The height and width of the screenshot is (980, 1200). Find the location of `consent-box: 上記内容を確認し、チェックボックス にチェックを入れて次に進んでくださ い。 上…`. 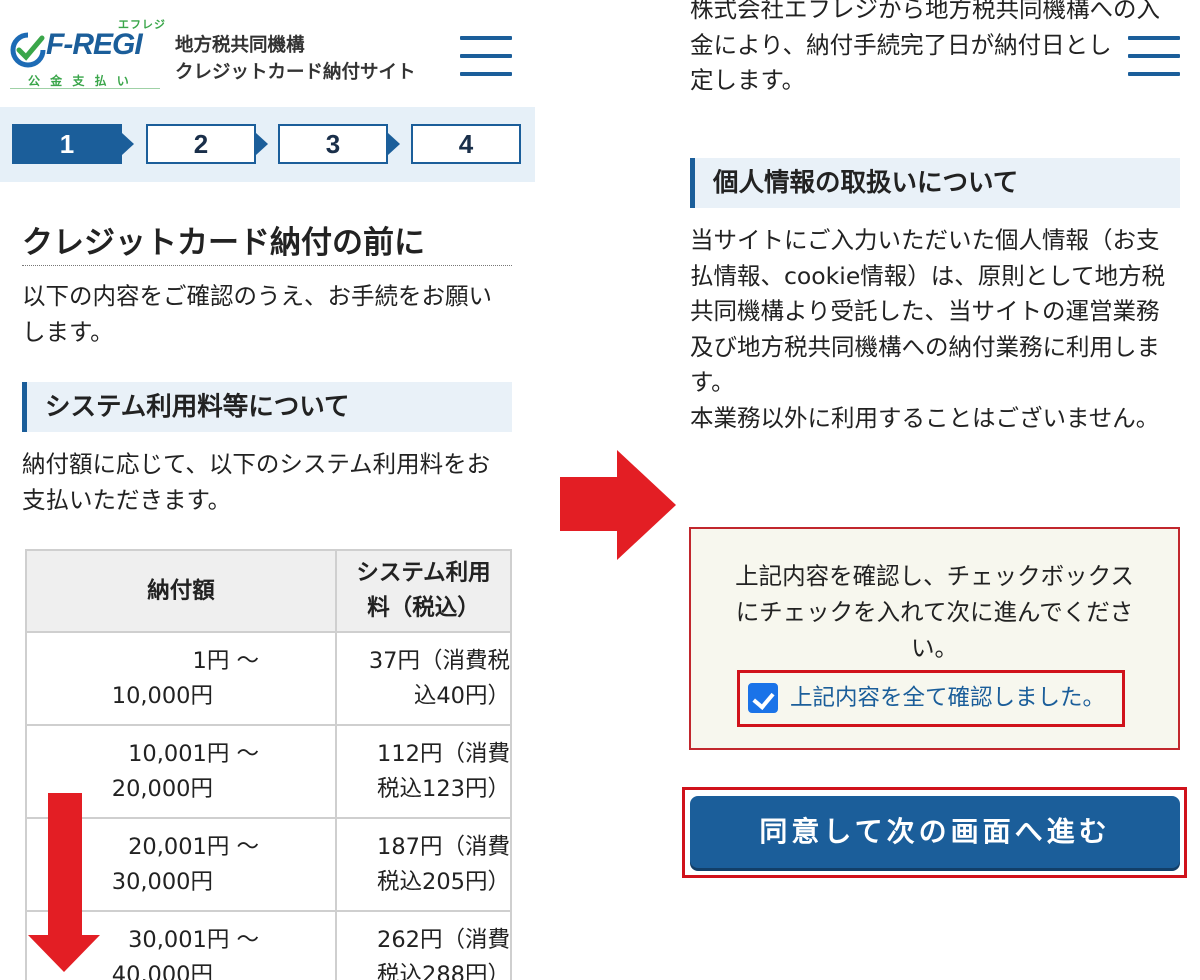

consent-box: 上記内容を確認し、チェックボックス にチェックを入れて次に進んでくださ い。 上… is located at coordinates (934, 638).